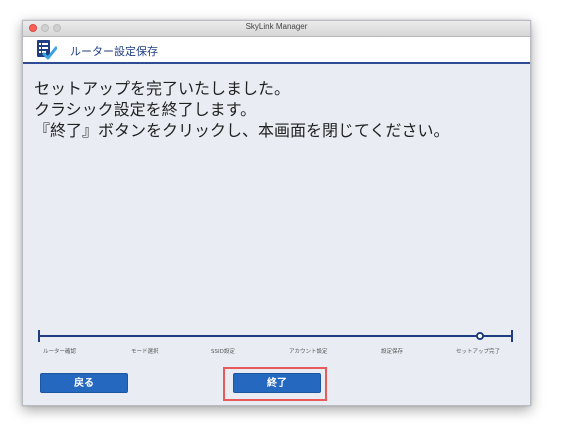 This screenshot has width=570, height=448. I want to click on setup-progress-bar, so click(275, 336).